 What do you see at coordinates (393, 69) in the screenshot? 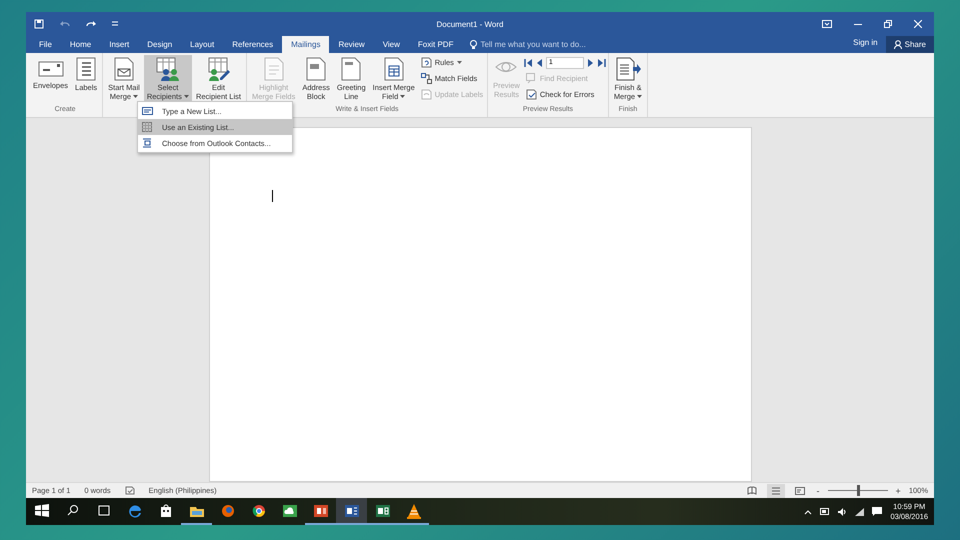
I see `insert-field-icon` at bounding box center [393, 69].